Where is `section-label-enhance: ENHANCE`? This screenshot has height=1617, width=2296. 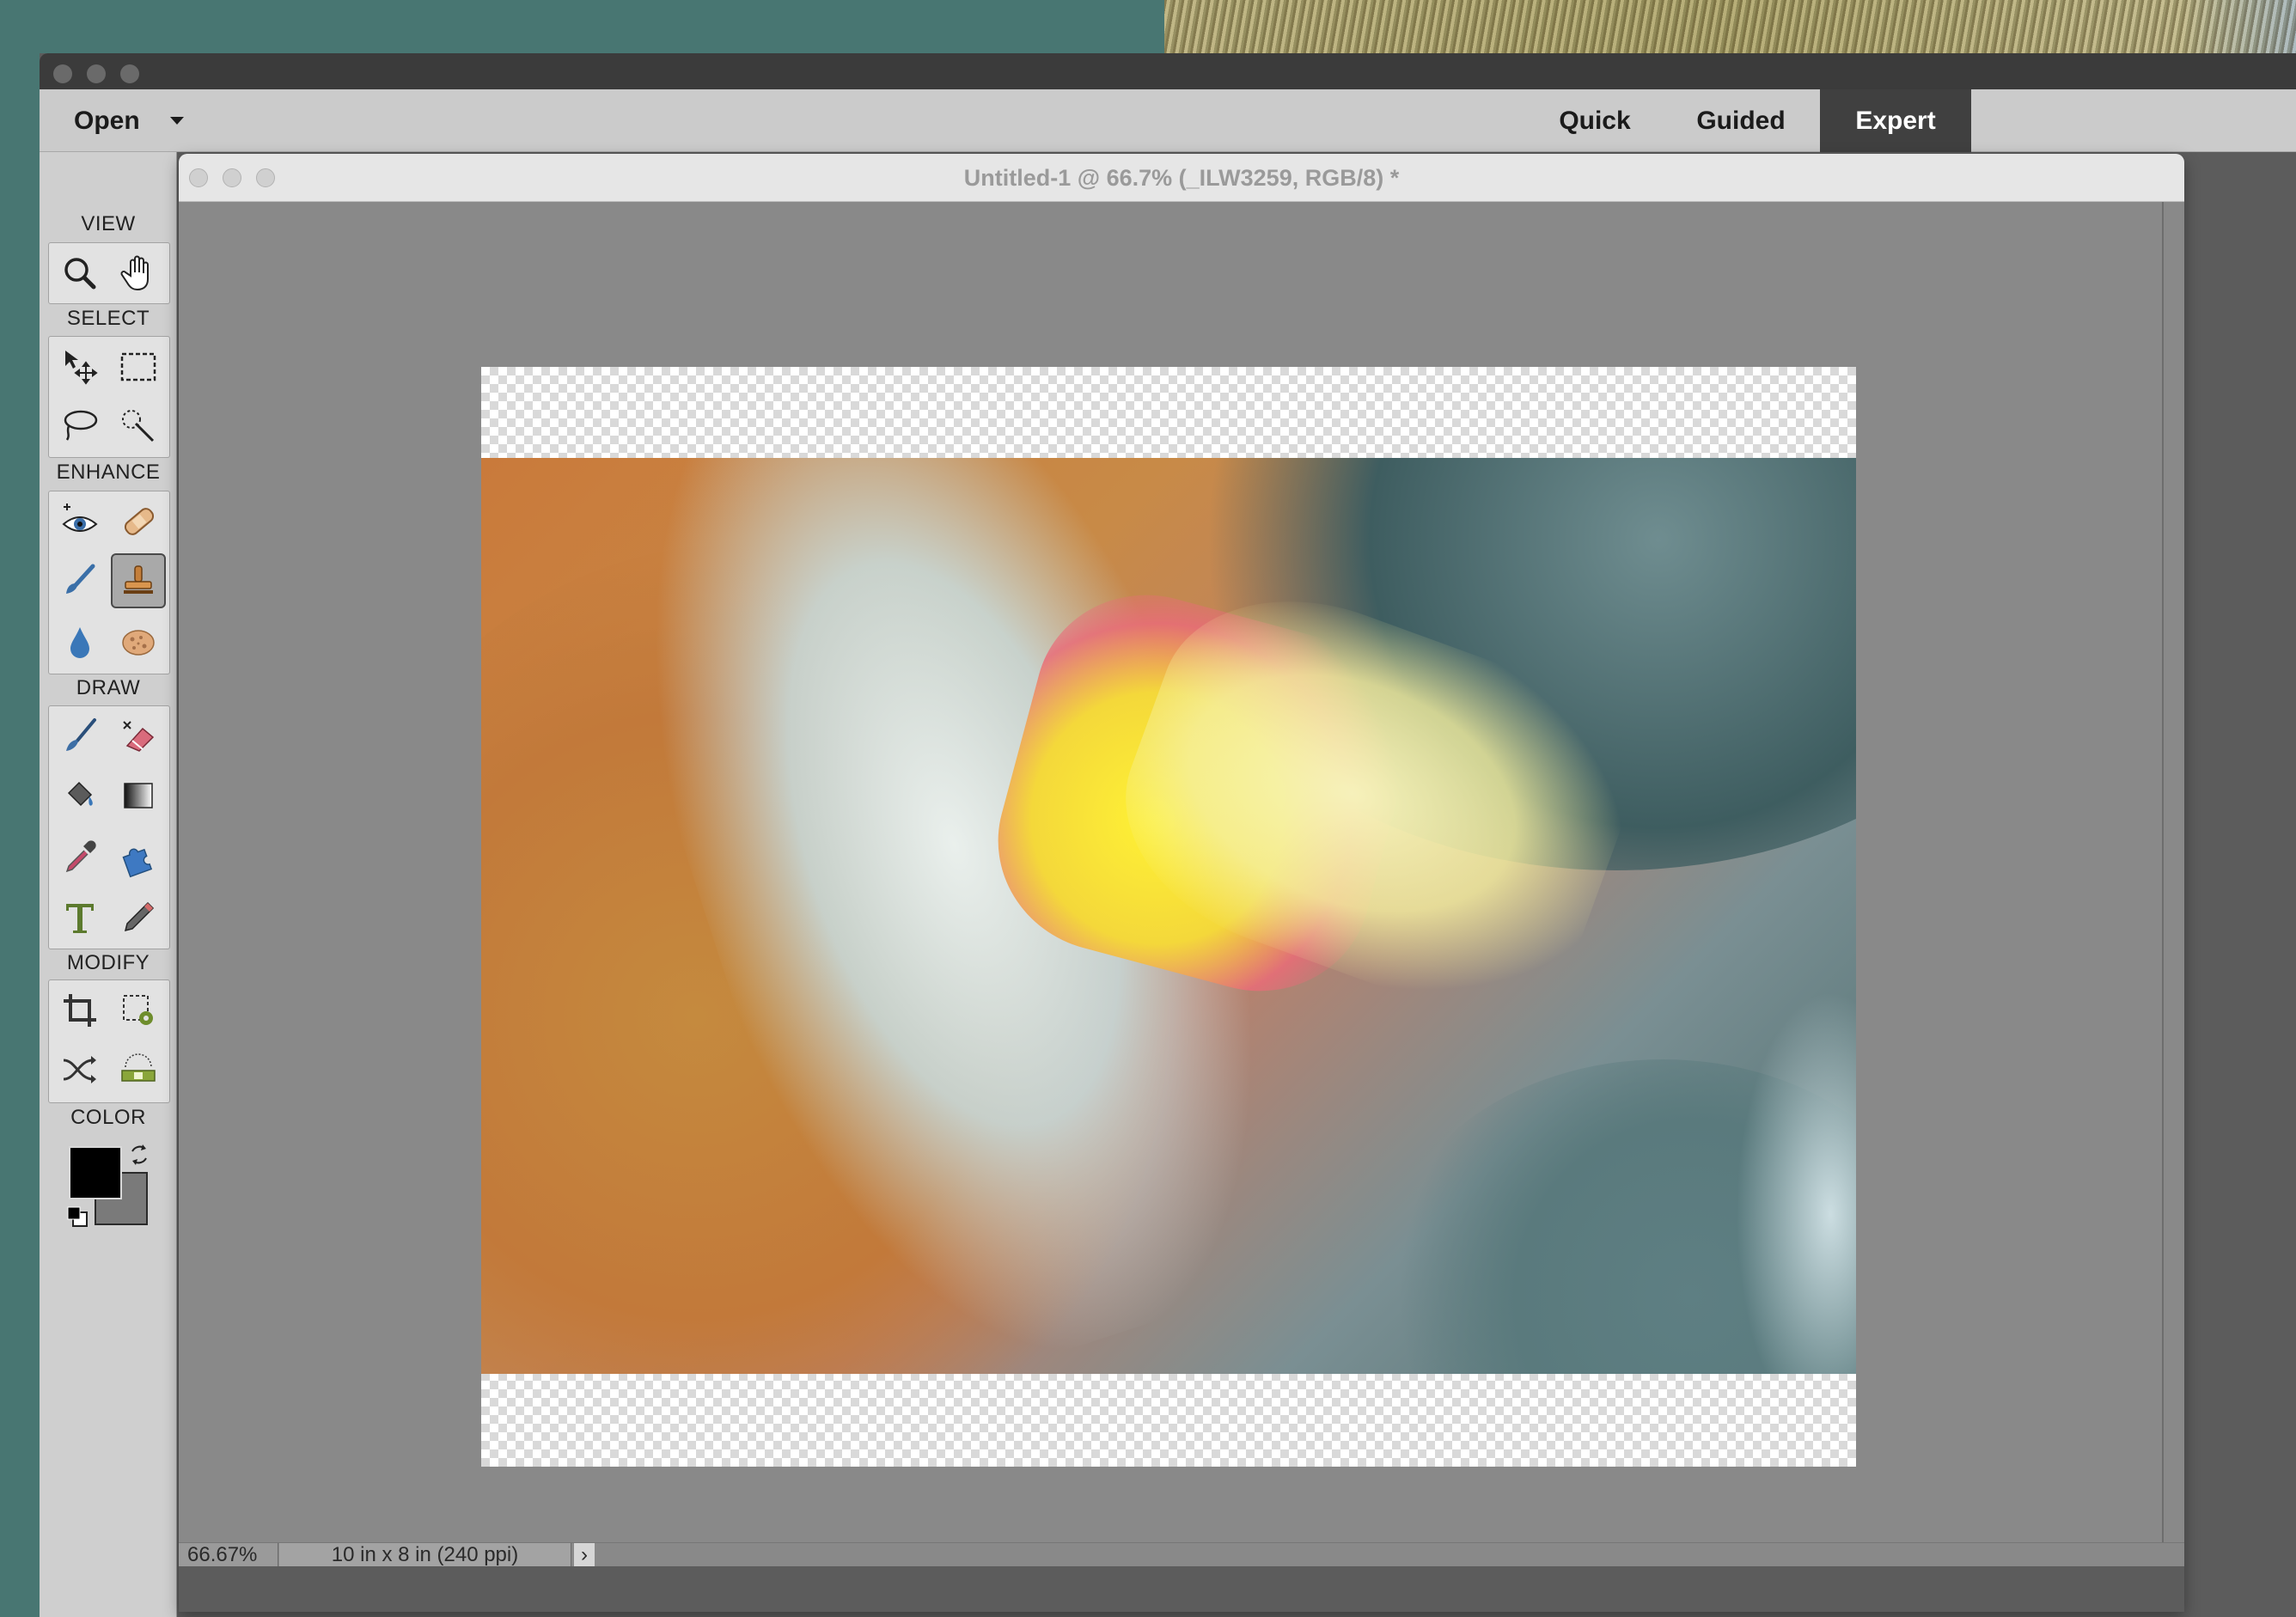
section-label-enhance: ENHANCE is located at coordinates (108, 472).